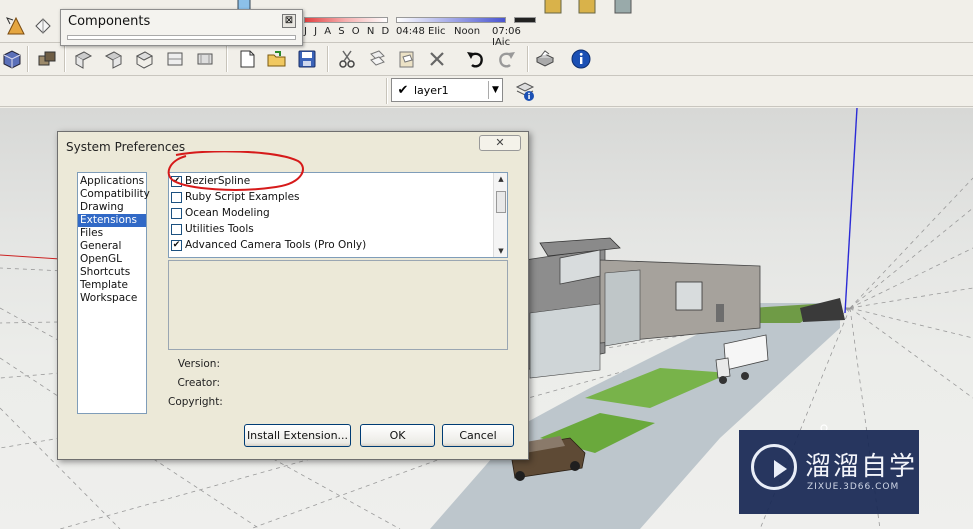 The image size is (973, 529). I want to click on layer-manager-icon, so click(525, 91).